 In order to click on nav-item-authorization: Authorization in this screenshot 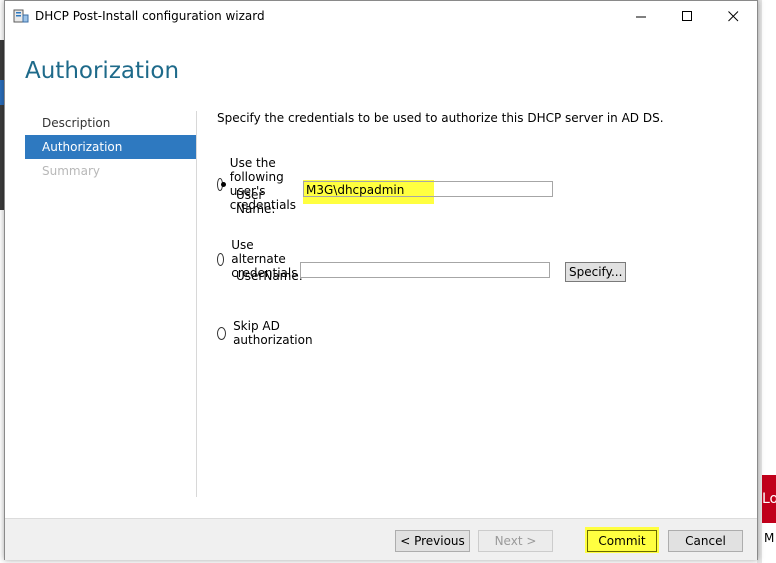, I will do `click(111, 147)`.